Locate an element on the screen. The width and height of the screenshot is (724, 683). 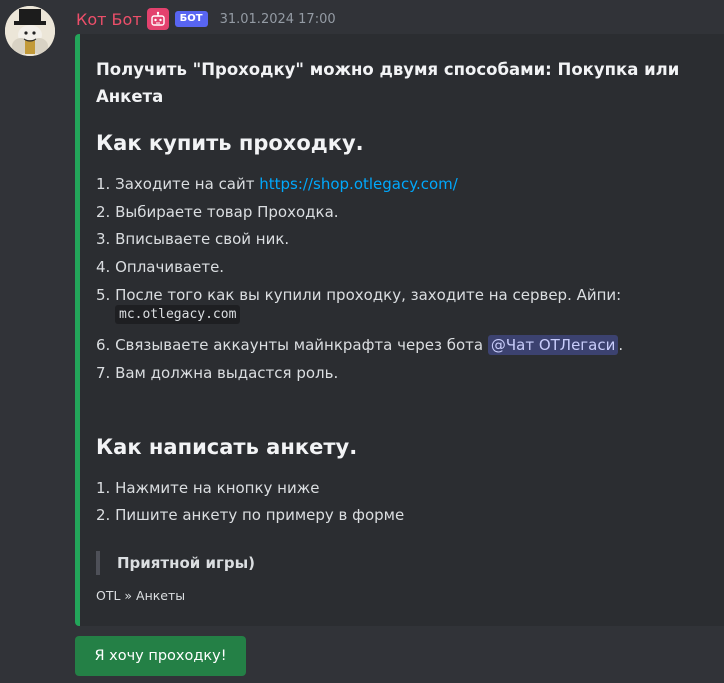
shop-link: https://shop.otlegacy.com/ is located at coordinates (358, 184).